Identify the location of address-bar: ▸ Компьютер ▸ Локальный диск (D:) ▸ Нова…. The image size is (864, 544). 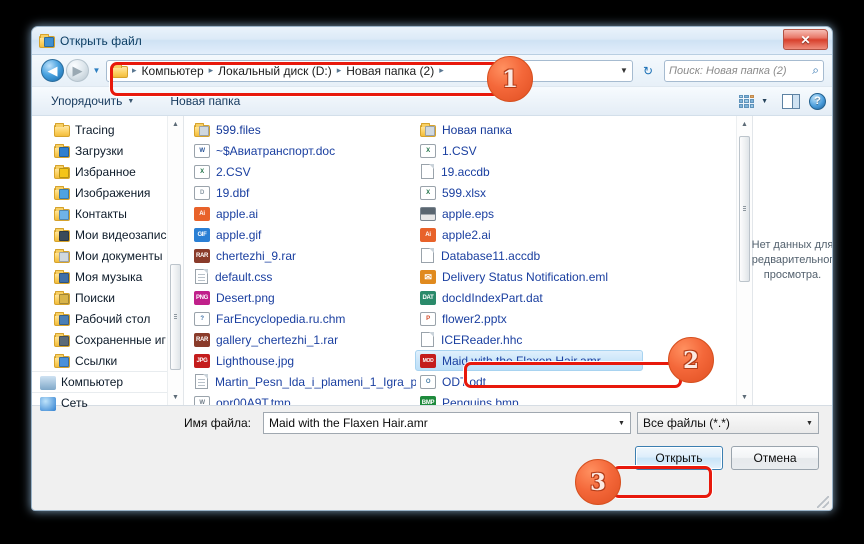
(369, 70).